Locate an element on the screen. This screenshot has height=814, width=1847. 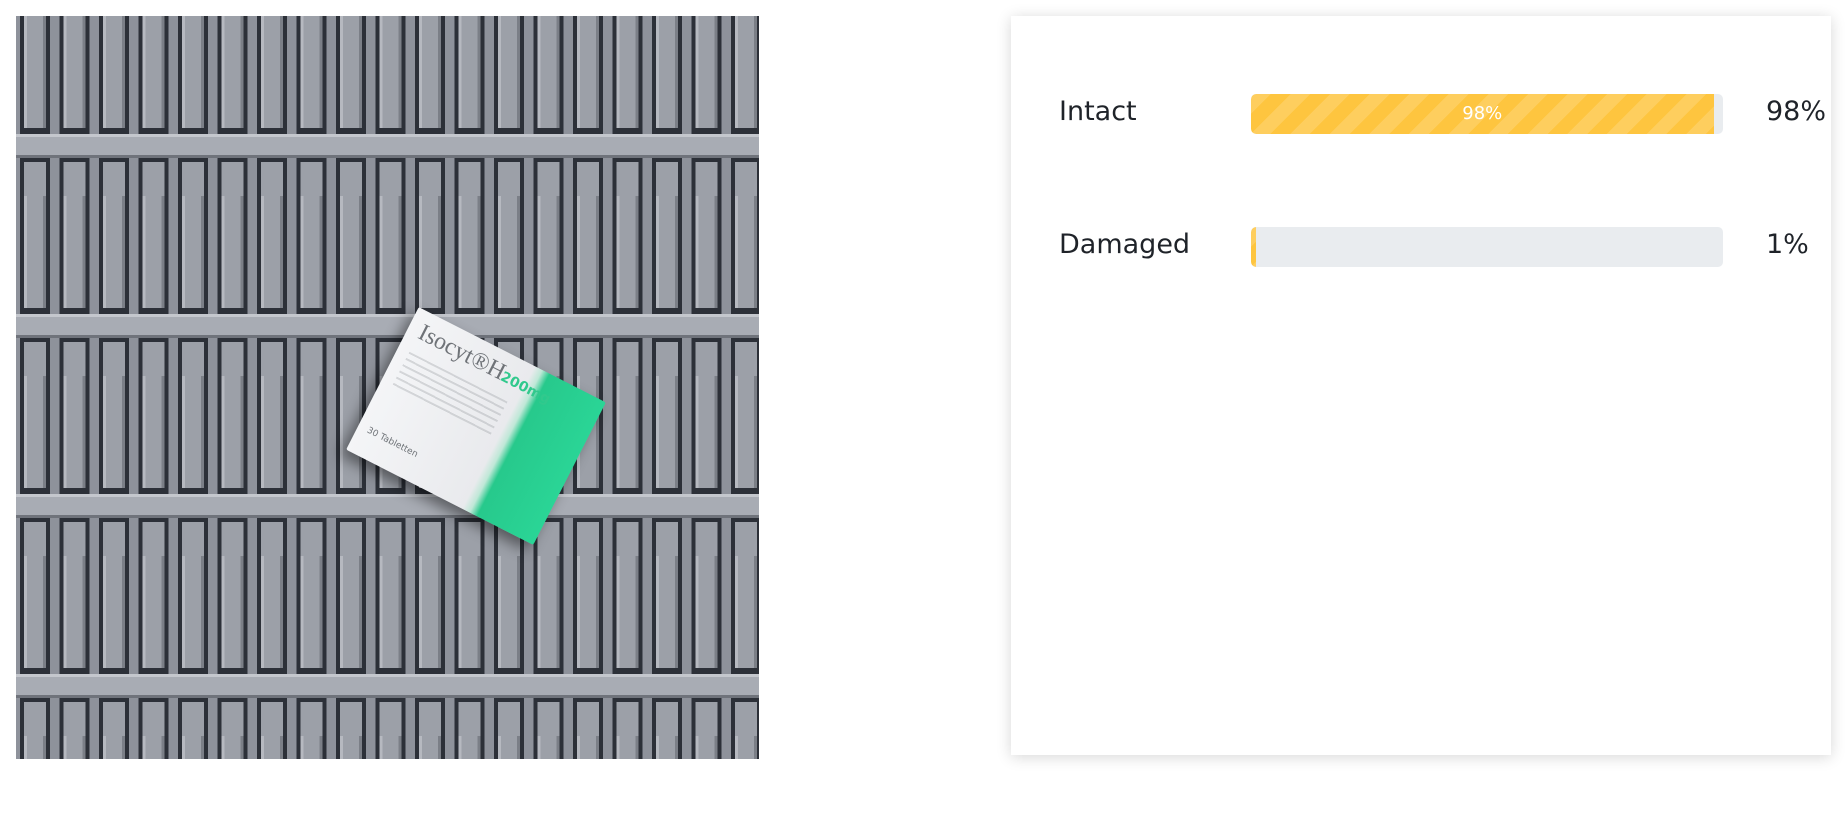
result-percent: 1% is located at coordinates (1787, 244).